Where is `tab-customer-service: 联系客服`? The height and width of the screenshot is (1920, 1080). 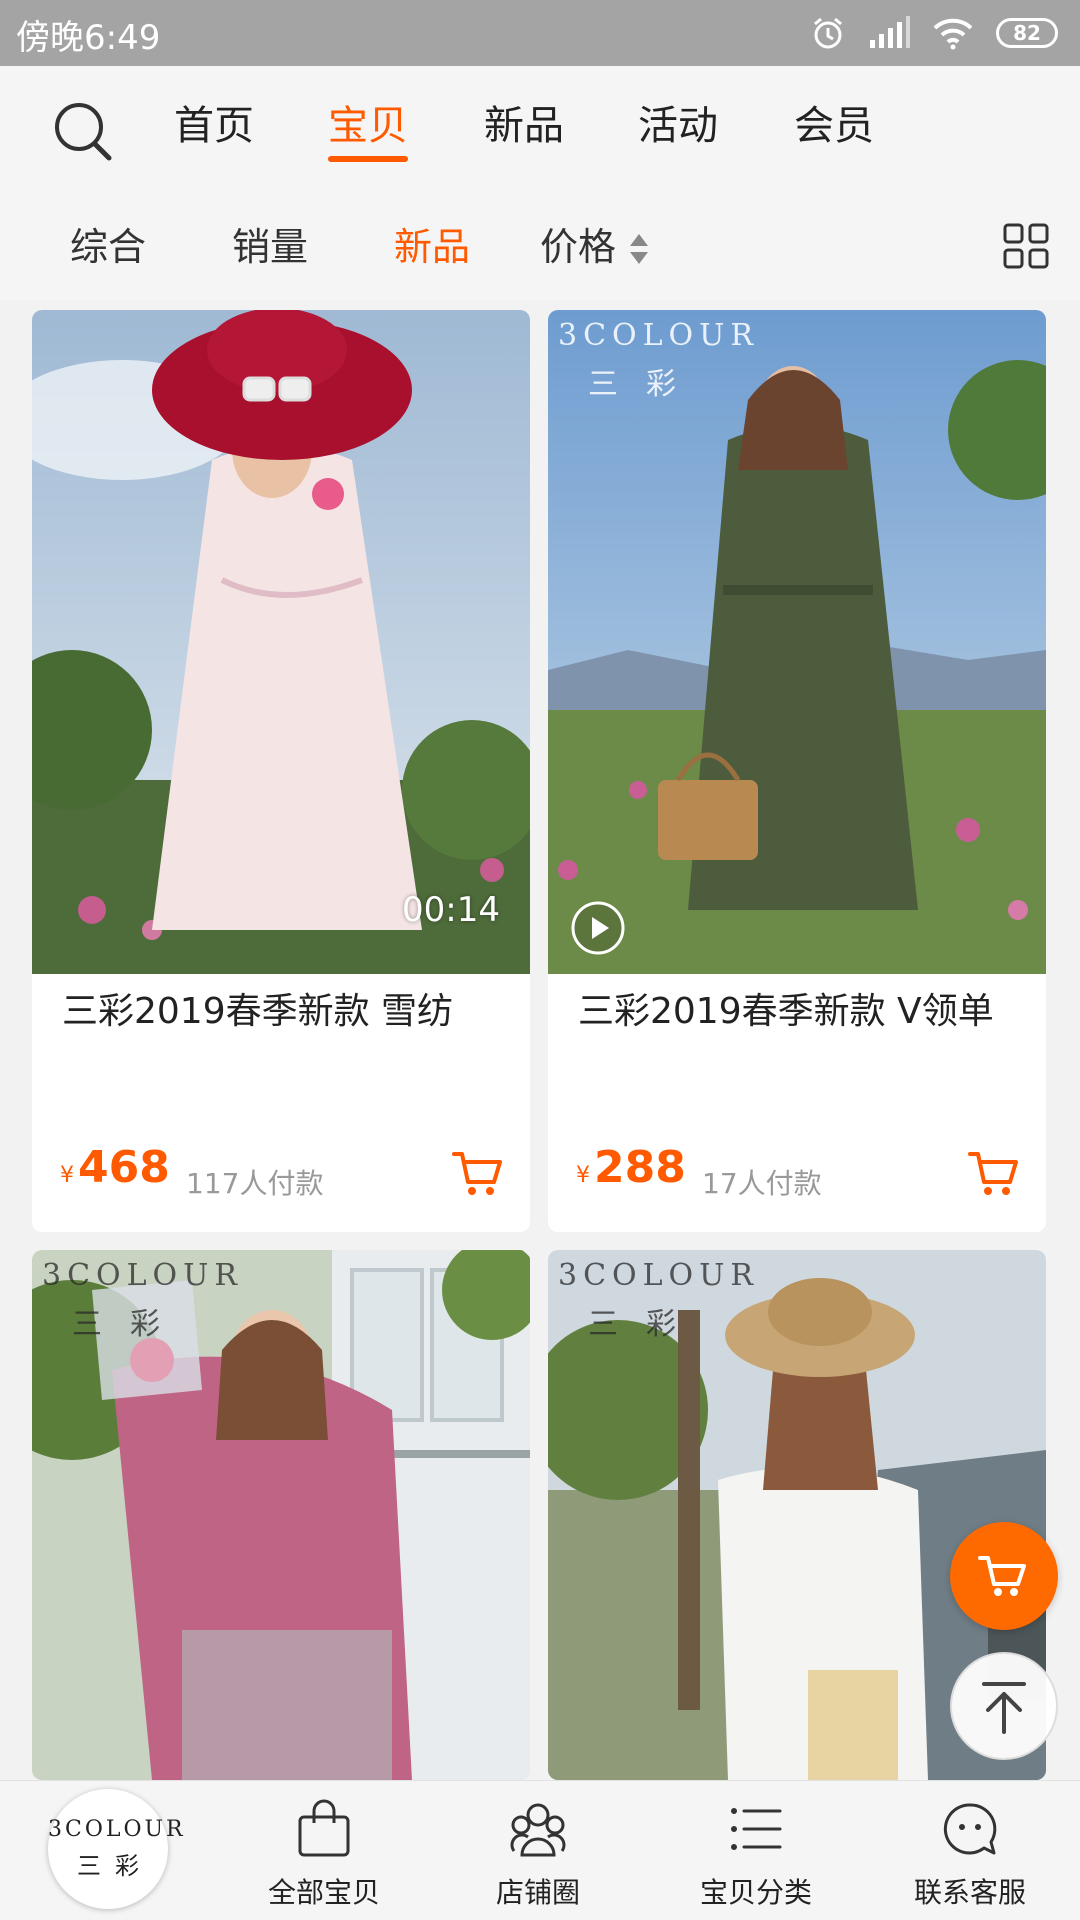 tab-customer-service: 联系客服 is located at coordinates (970, 1855).